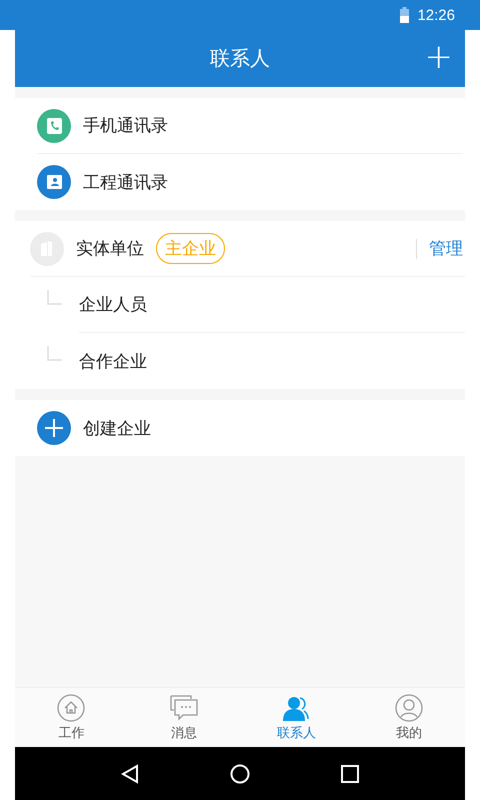 This screenshot has height=800, width=480. I want to click on create-label: 创建企业, so click(117, 429).